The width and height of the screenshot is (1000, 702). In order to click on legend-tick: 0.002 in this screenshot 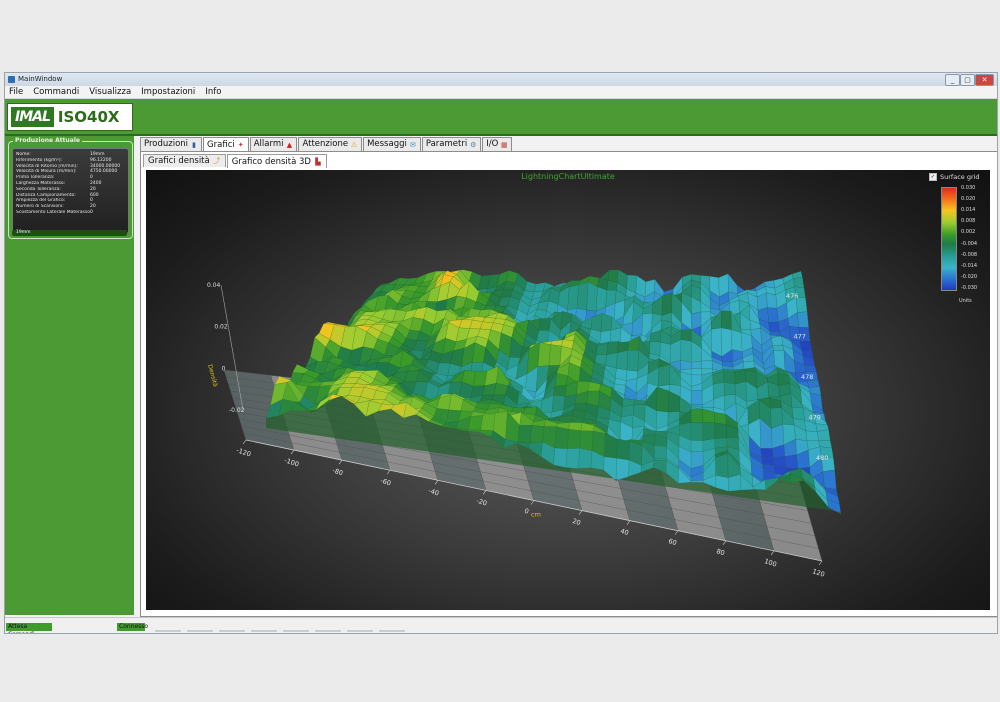, I will do `click(968, 232)`.